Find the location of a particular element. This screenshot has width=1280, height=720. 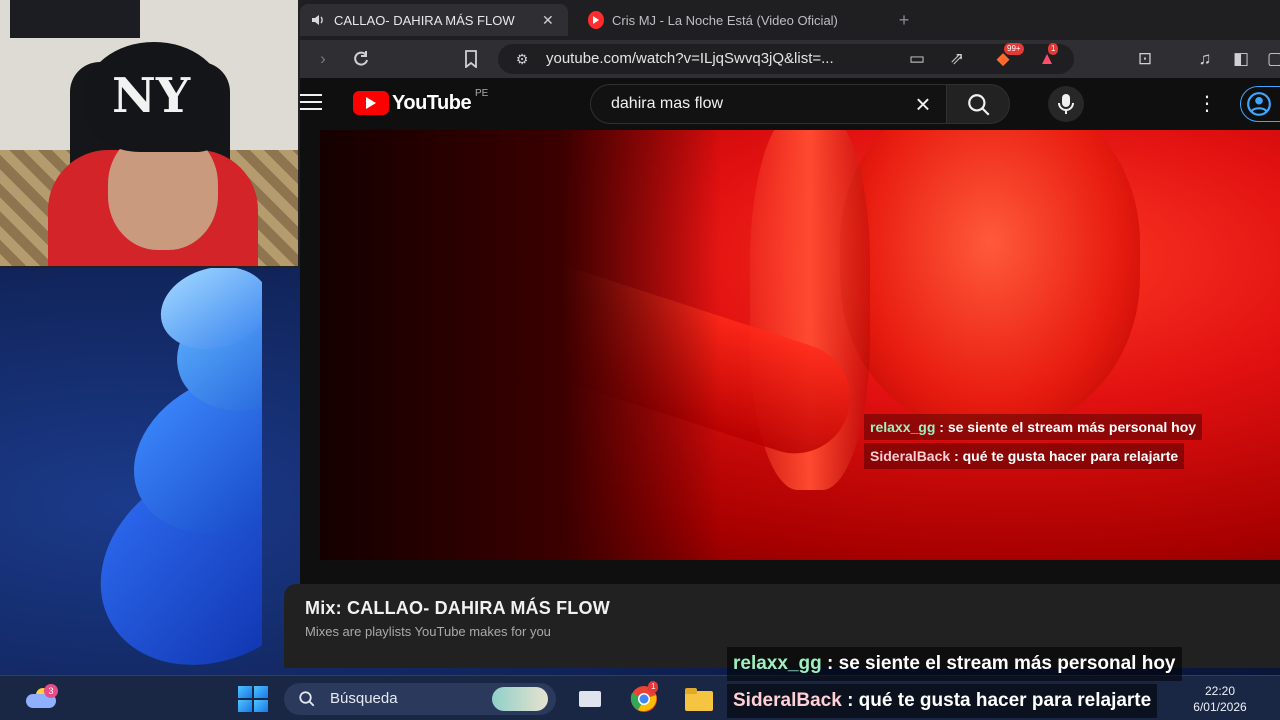

youtube-logo: YouTube is located at coordinates (412, 103).